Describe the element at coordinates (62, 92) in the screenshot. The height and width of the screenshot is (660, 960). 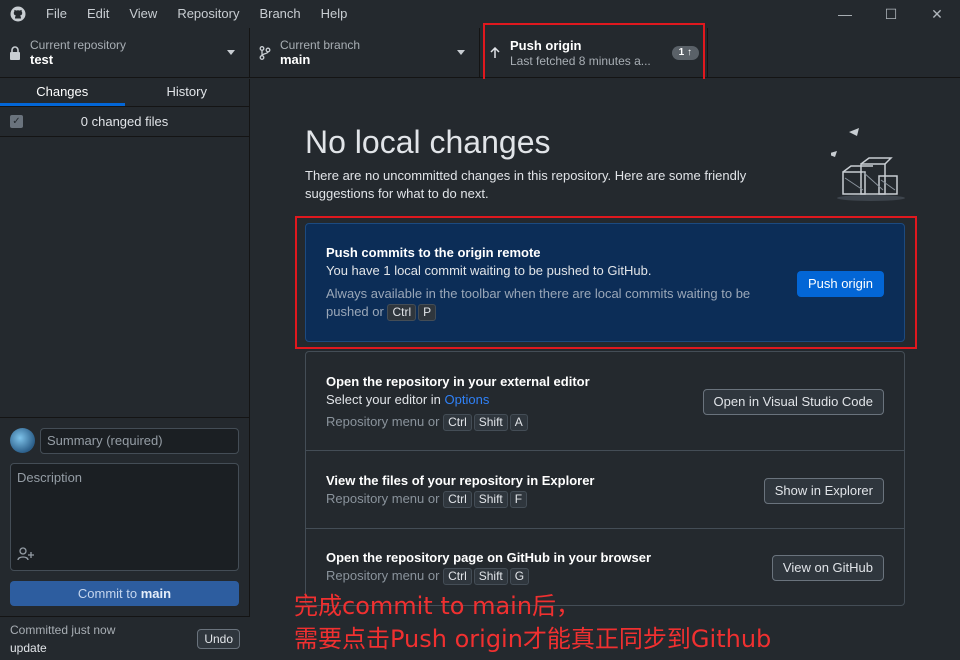
I see `tab-changes: Changes` at that location.